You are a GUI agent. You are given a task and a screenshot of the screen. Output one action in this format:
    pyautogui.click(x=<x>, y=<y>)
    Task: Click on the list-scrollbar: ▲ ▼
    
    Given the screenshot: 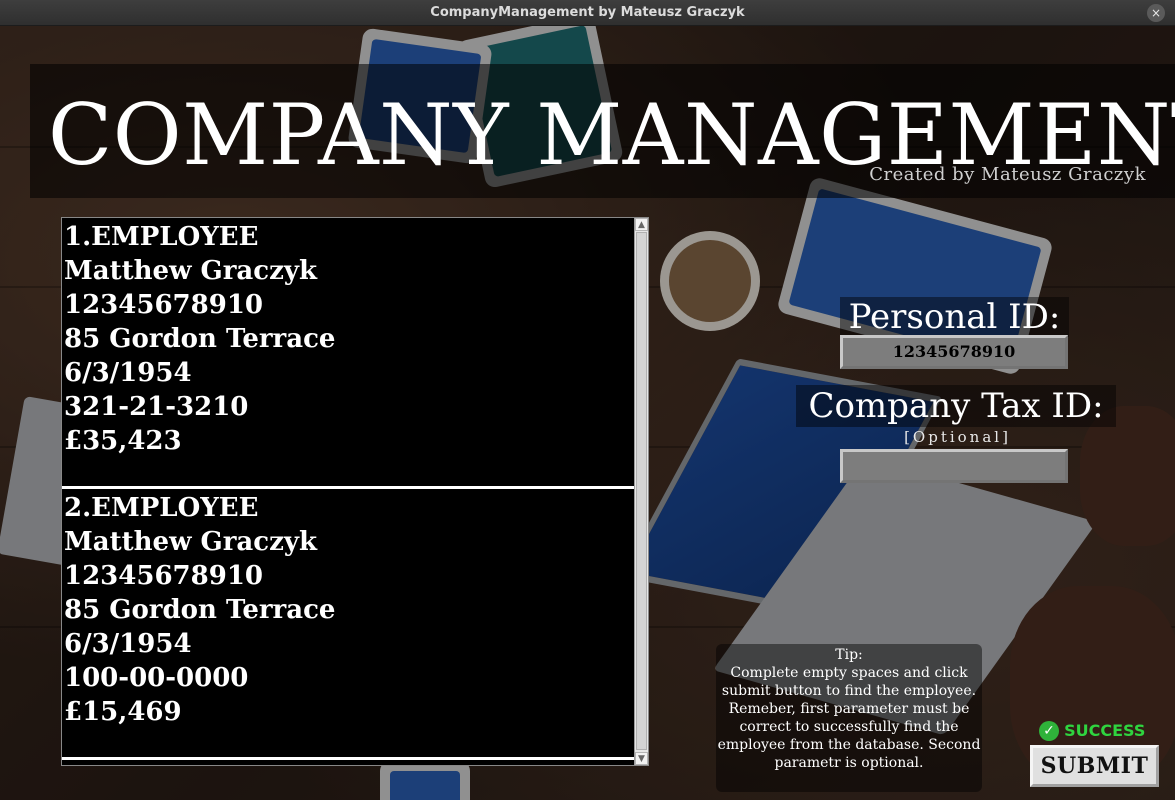 What is the action you would take?
    pyautogui.click(x=641, y=491)
    